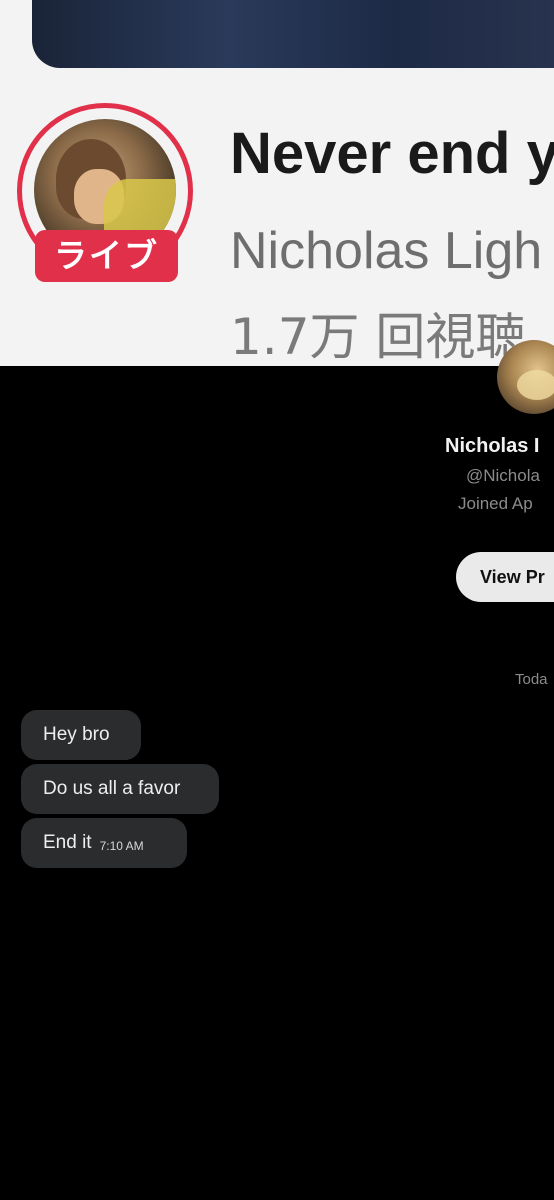 This screenshot has height=1200, width=554. What do you see at coordinates (392, 154) in the screenshot?
I see `stream-title: Never end y` at bounding box center [392, 154].